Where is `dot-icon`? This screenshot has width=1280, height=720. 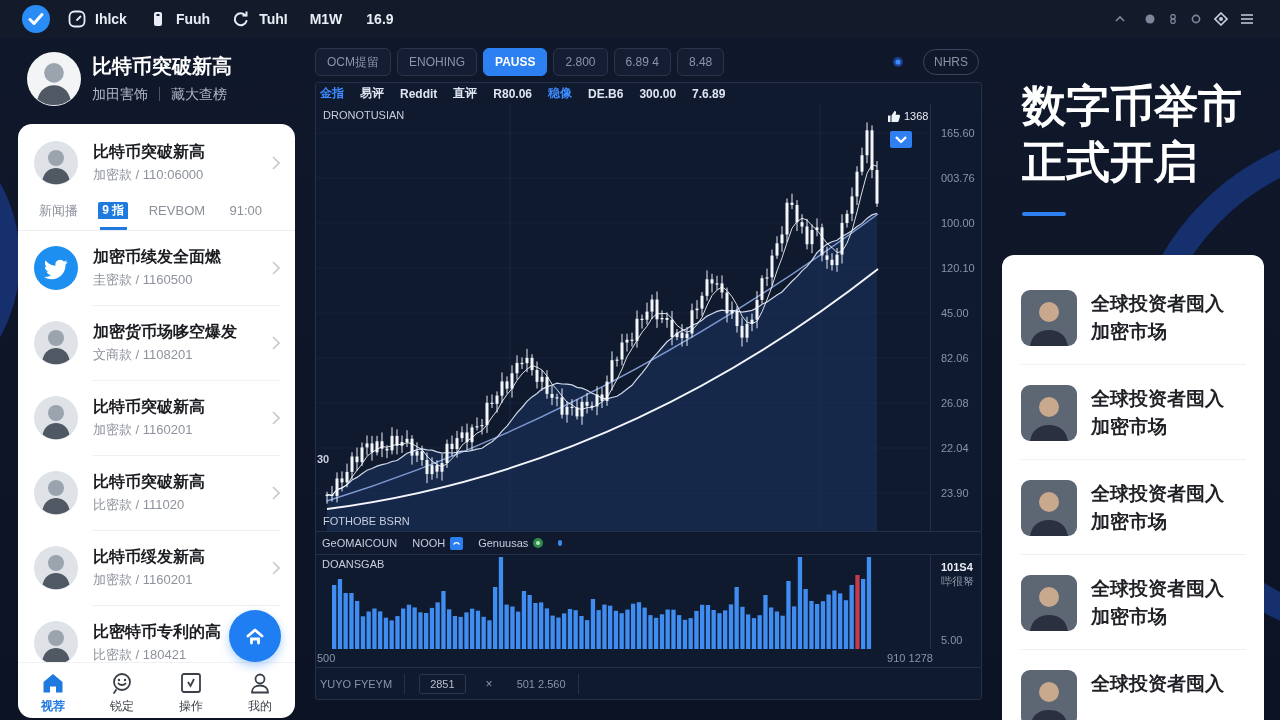
dot-icon is located at coordinates (560, 543).